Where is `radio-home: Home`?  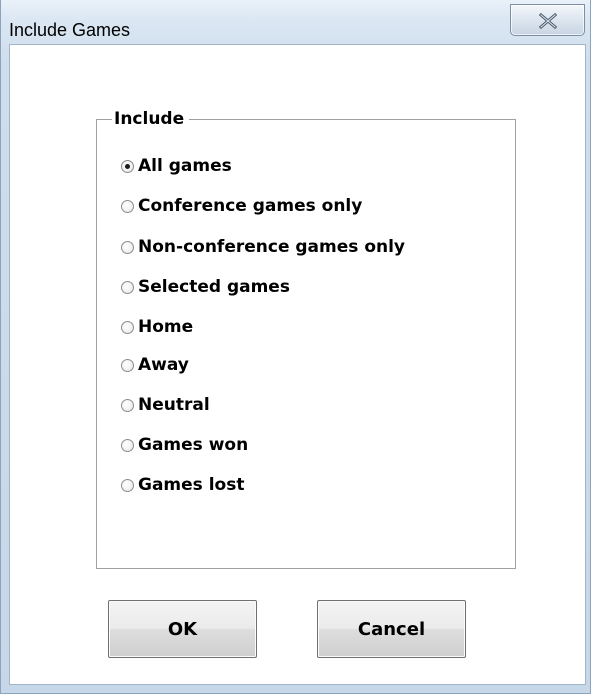
radio-home: Home is located at coordinates (157, 327).